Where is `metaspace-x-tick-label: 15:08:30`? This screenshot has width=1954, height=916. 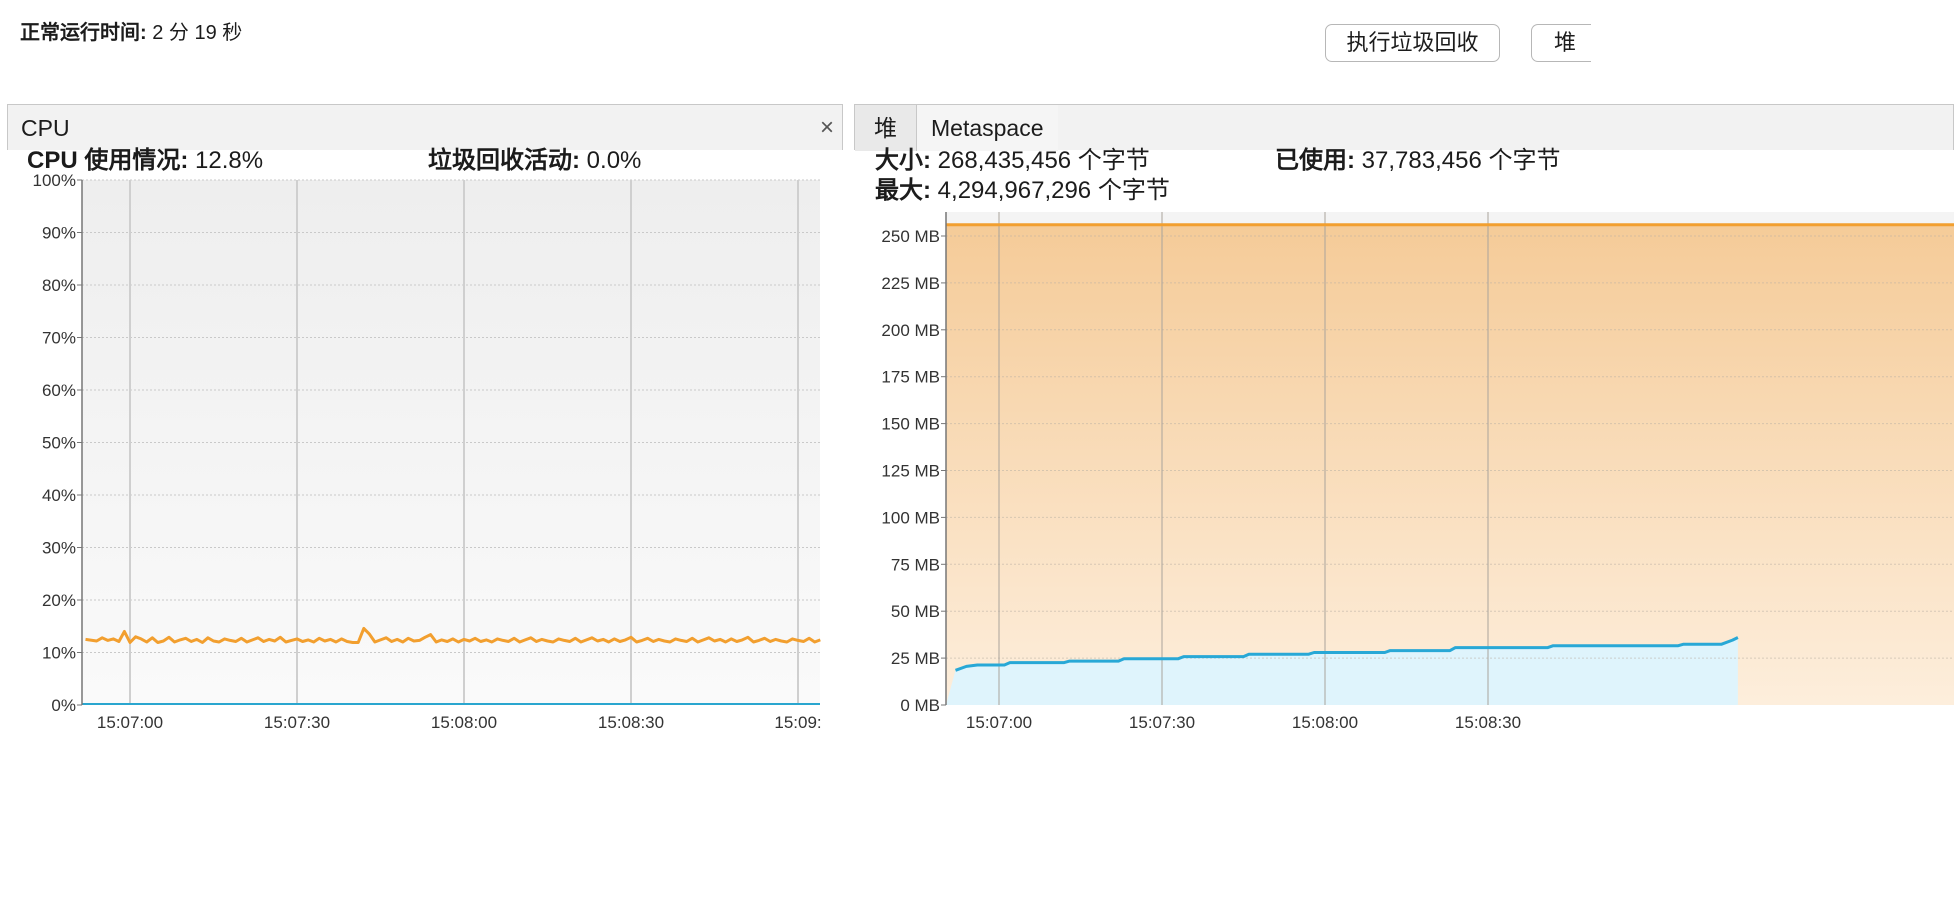
metaspace-x-tick-label: 15:08:30 is located at coordinates (1488, 722).